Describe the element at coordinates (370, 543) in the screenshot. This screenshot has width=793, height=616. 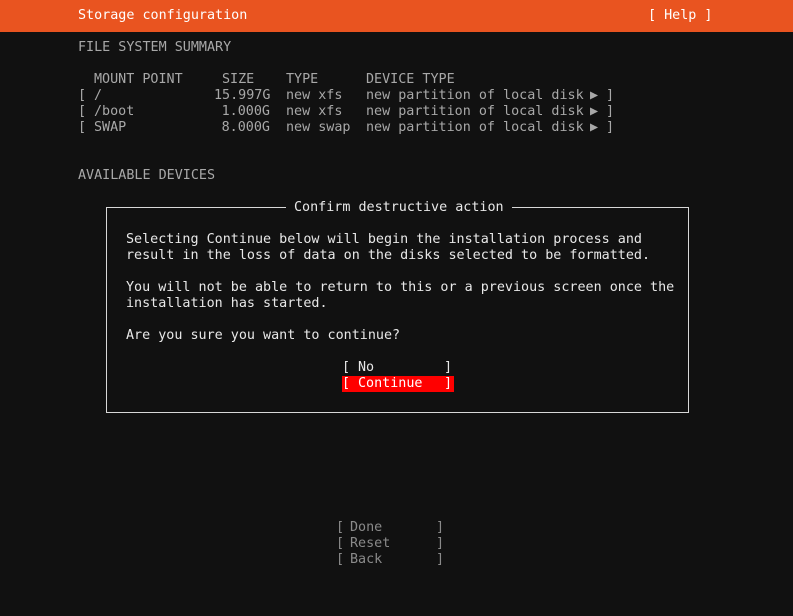
I see `button-label: Reset` at that location.